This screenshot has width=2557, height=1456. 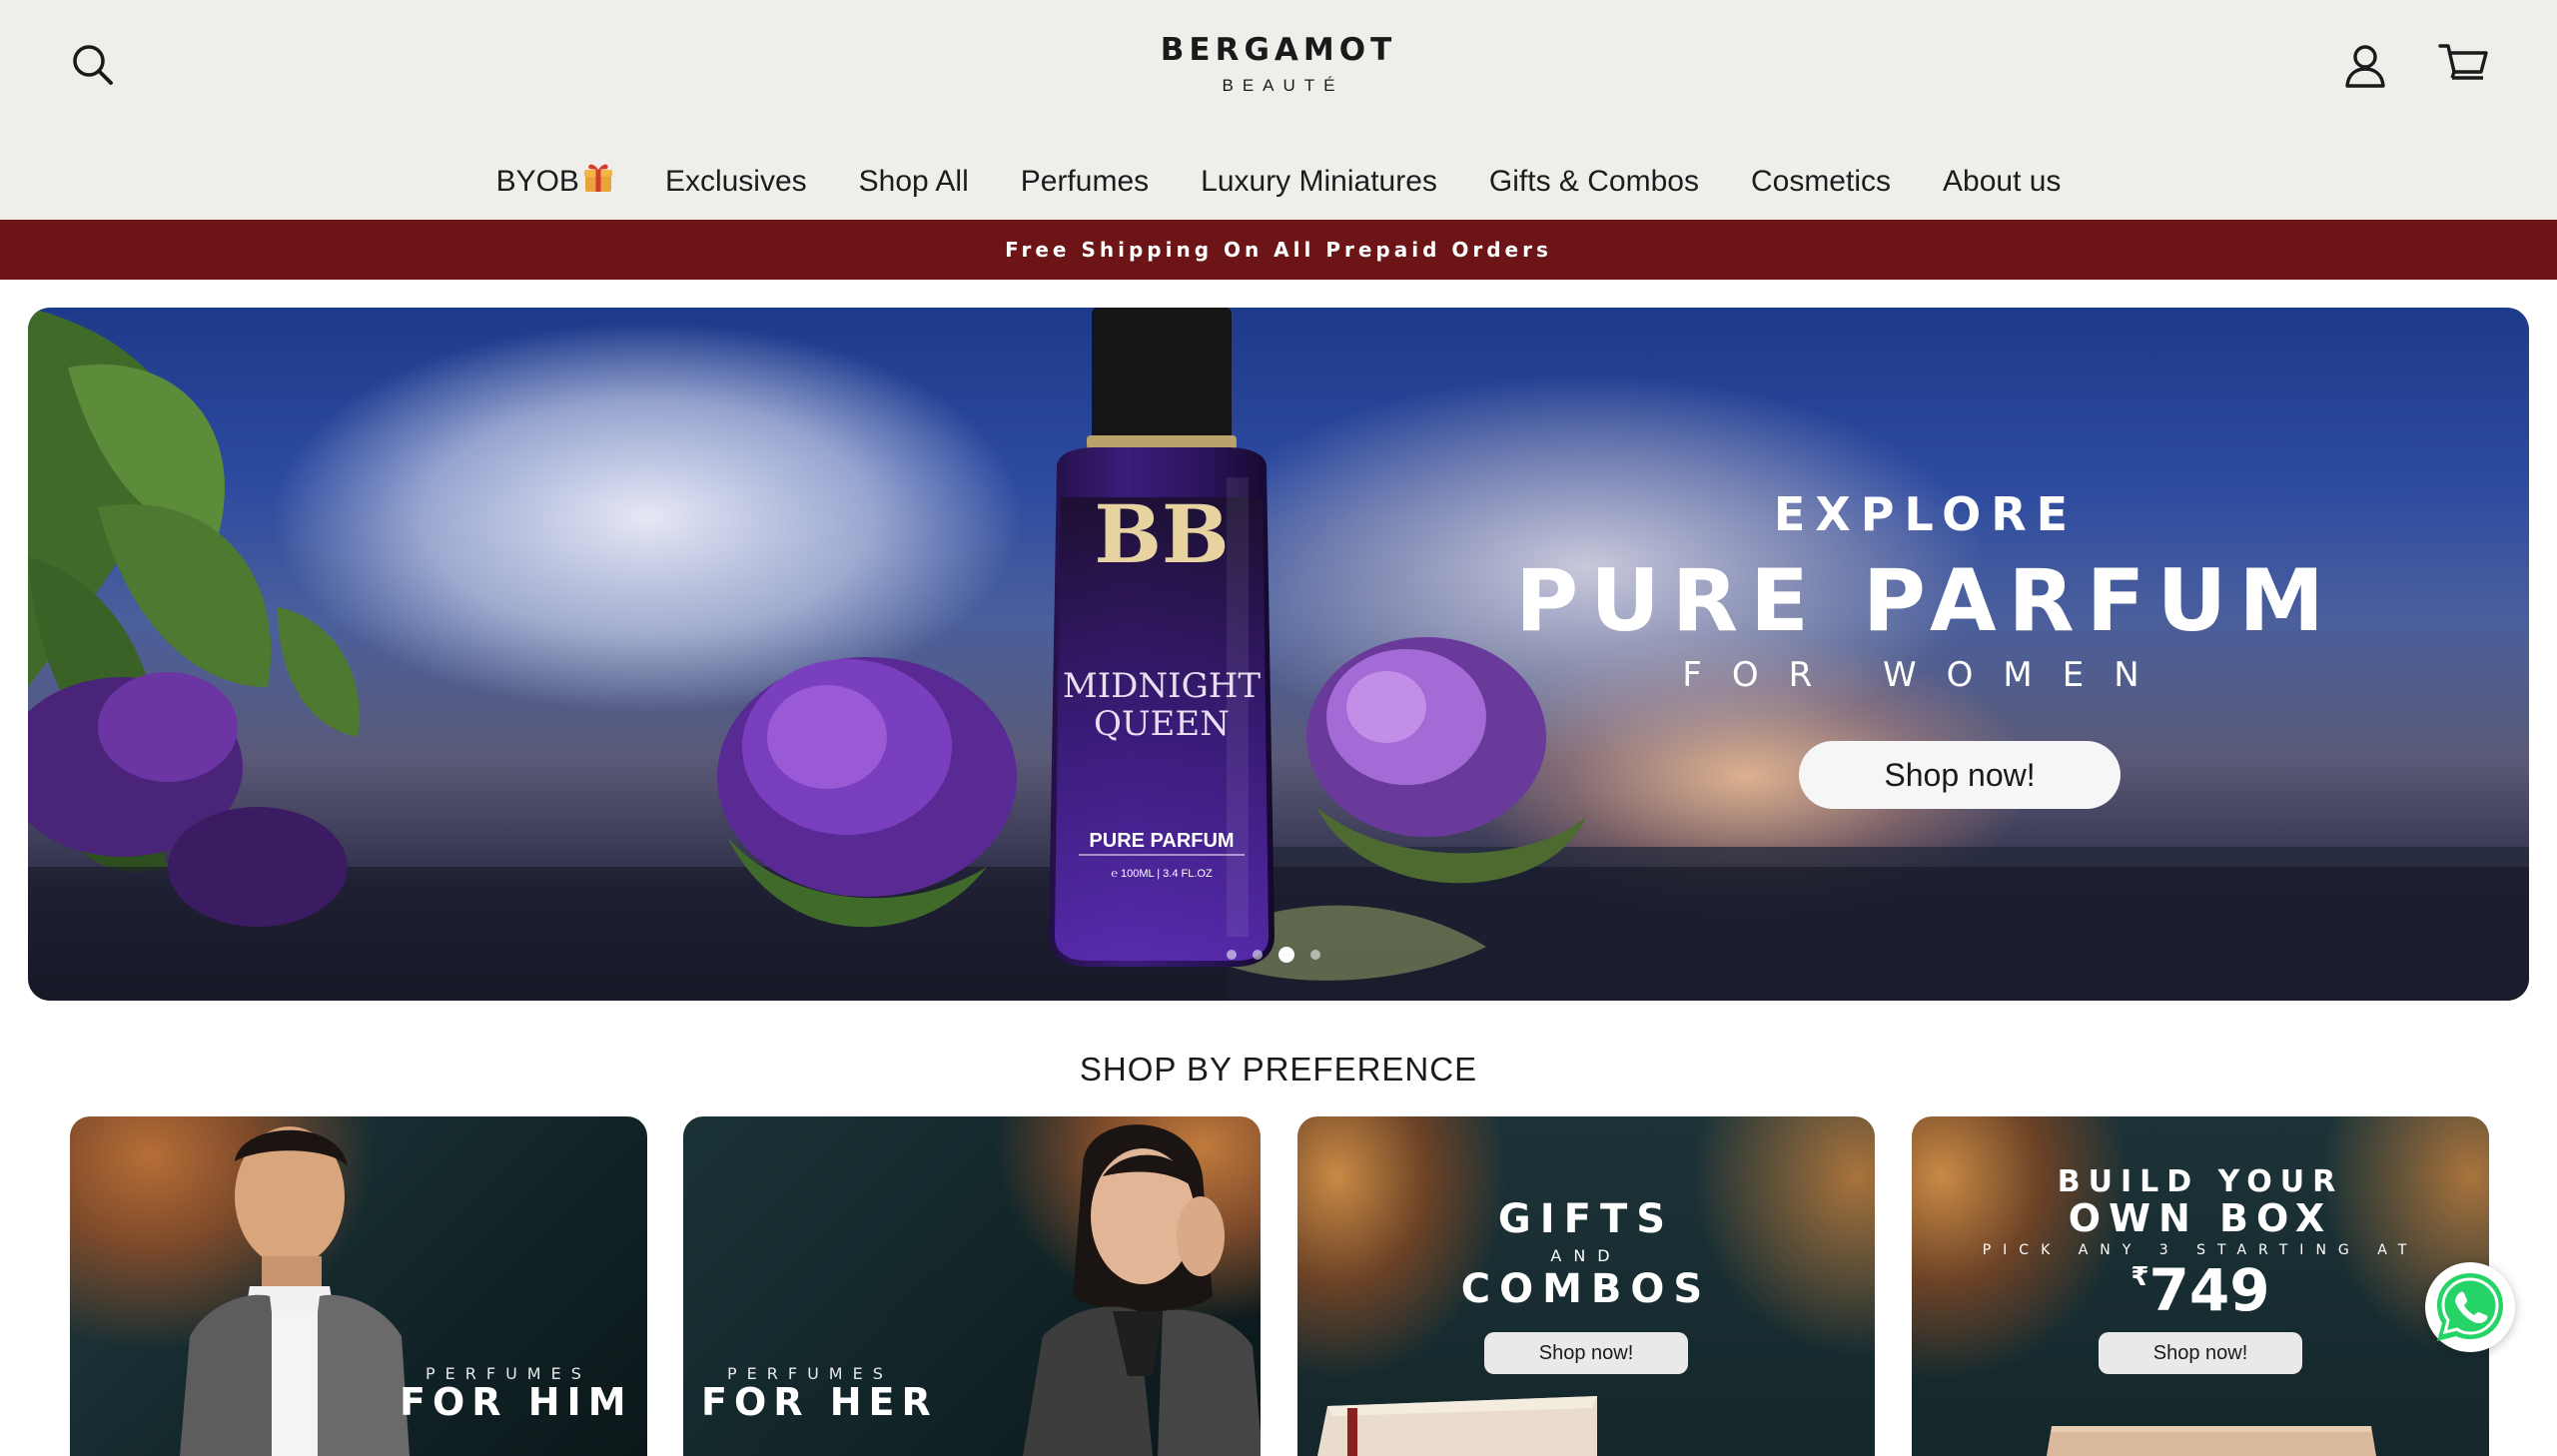 I want to click on card-price-row: ₹749, so click(x=2200, y=1290).